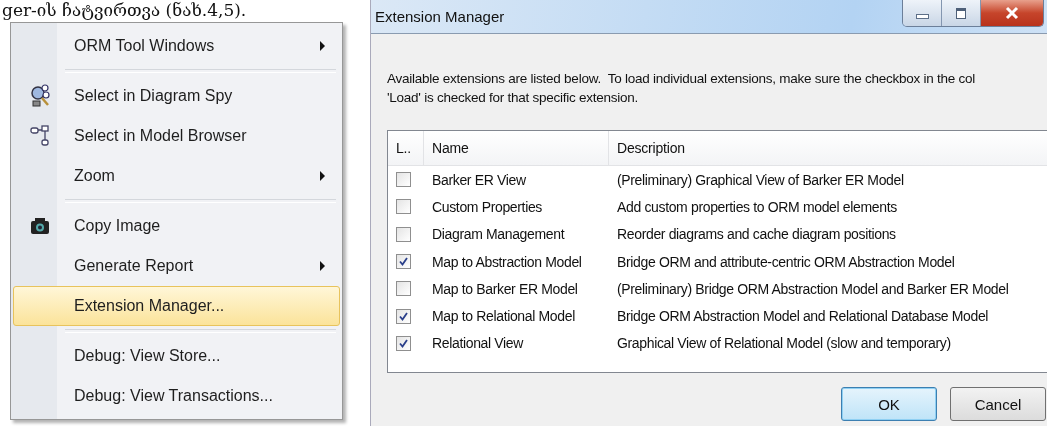 The height and width of the screenshot is (426, 1047). Describe the element at coordinates (487, 206) in the screenshot. I see `table-cell-text: Custom Properties` at that location.